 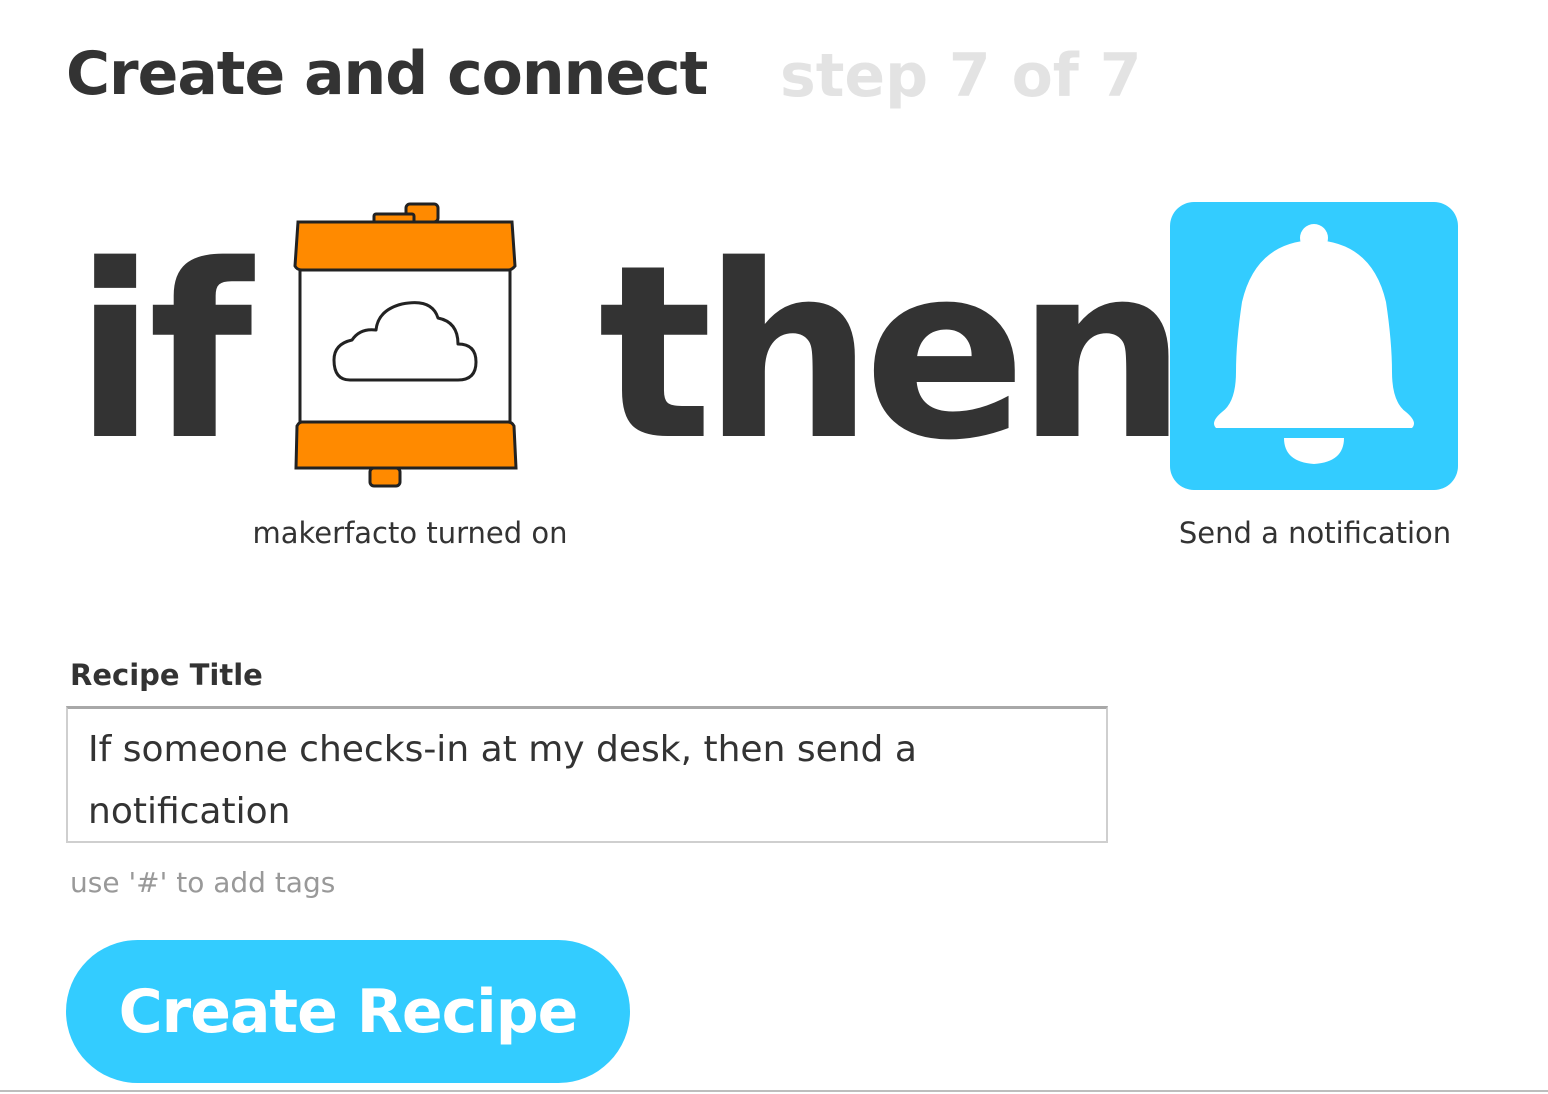 I want to click on bottom-divider, so click(x=774, y=1091).